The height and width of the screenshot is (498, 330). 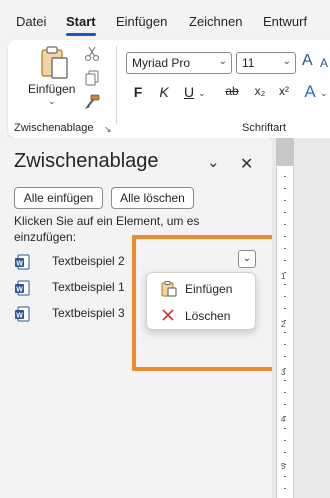 What do you see at coordinates (31, 21) in the screenshot?
I see `tab-datei: Datei` at bounding box center [31, 21].